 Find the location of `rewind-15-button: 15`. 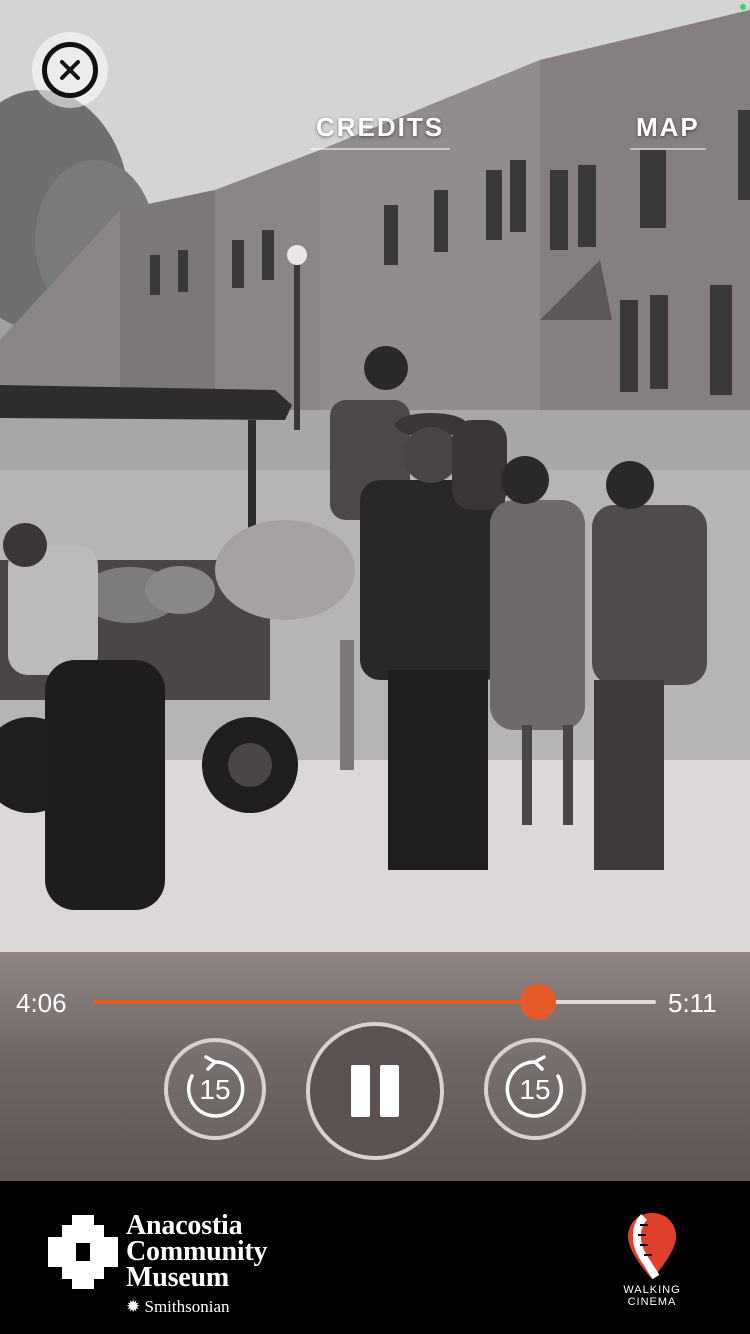

rewind-15-button: 15 is located at coordinates (215, 1089).